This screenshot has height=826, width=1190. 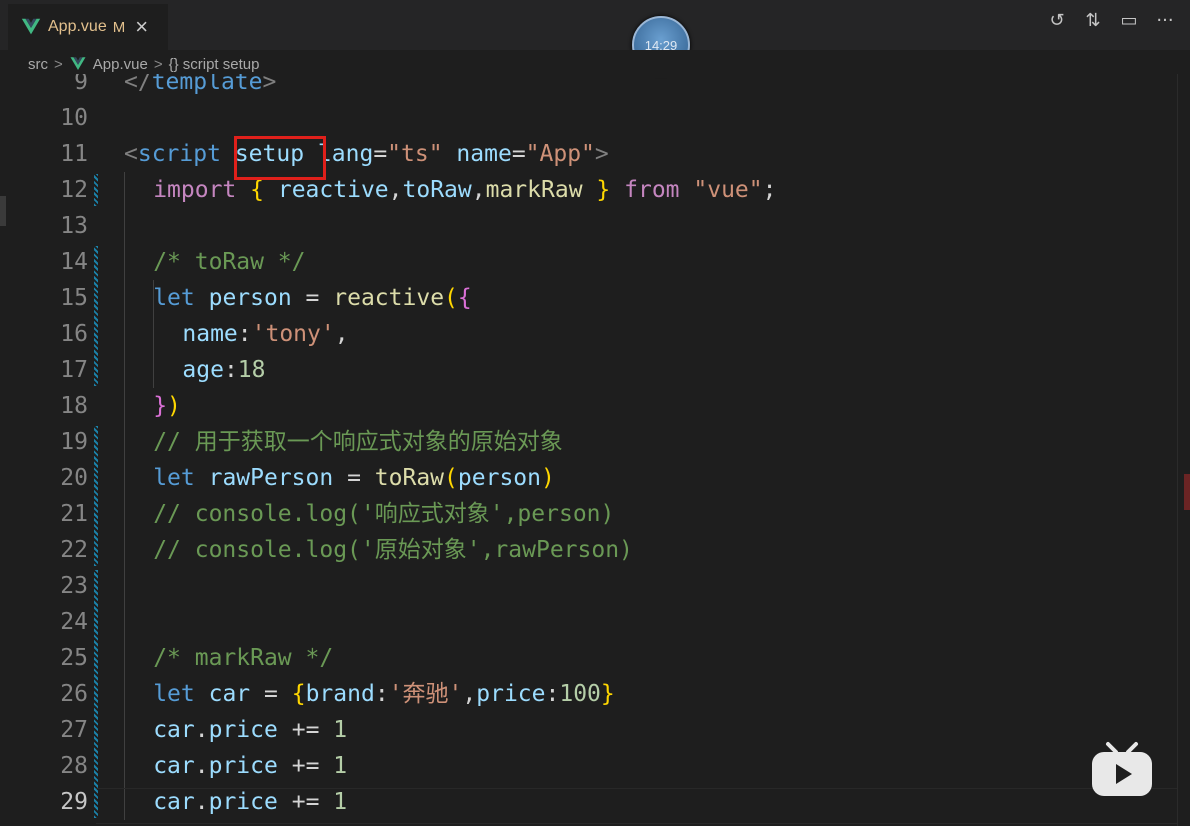 What do you see at coordinates (74, 226) in the screenshot?
I see `line-number: 13` at bounding box center [74, 226].